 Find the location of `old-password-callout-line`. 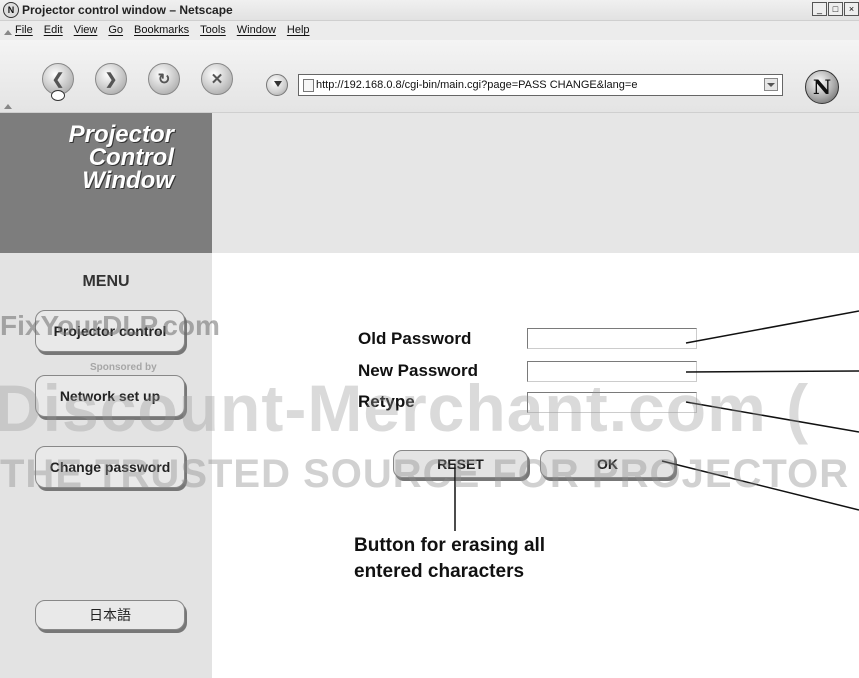

old-password-callout-line is located at coordinates (772, 327).